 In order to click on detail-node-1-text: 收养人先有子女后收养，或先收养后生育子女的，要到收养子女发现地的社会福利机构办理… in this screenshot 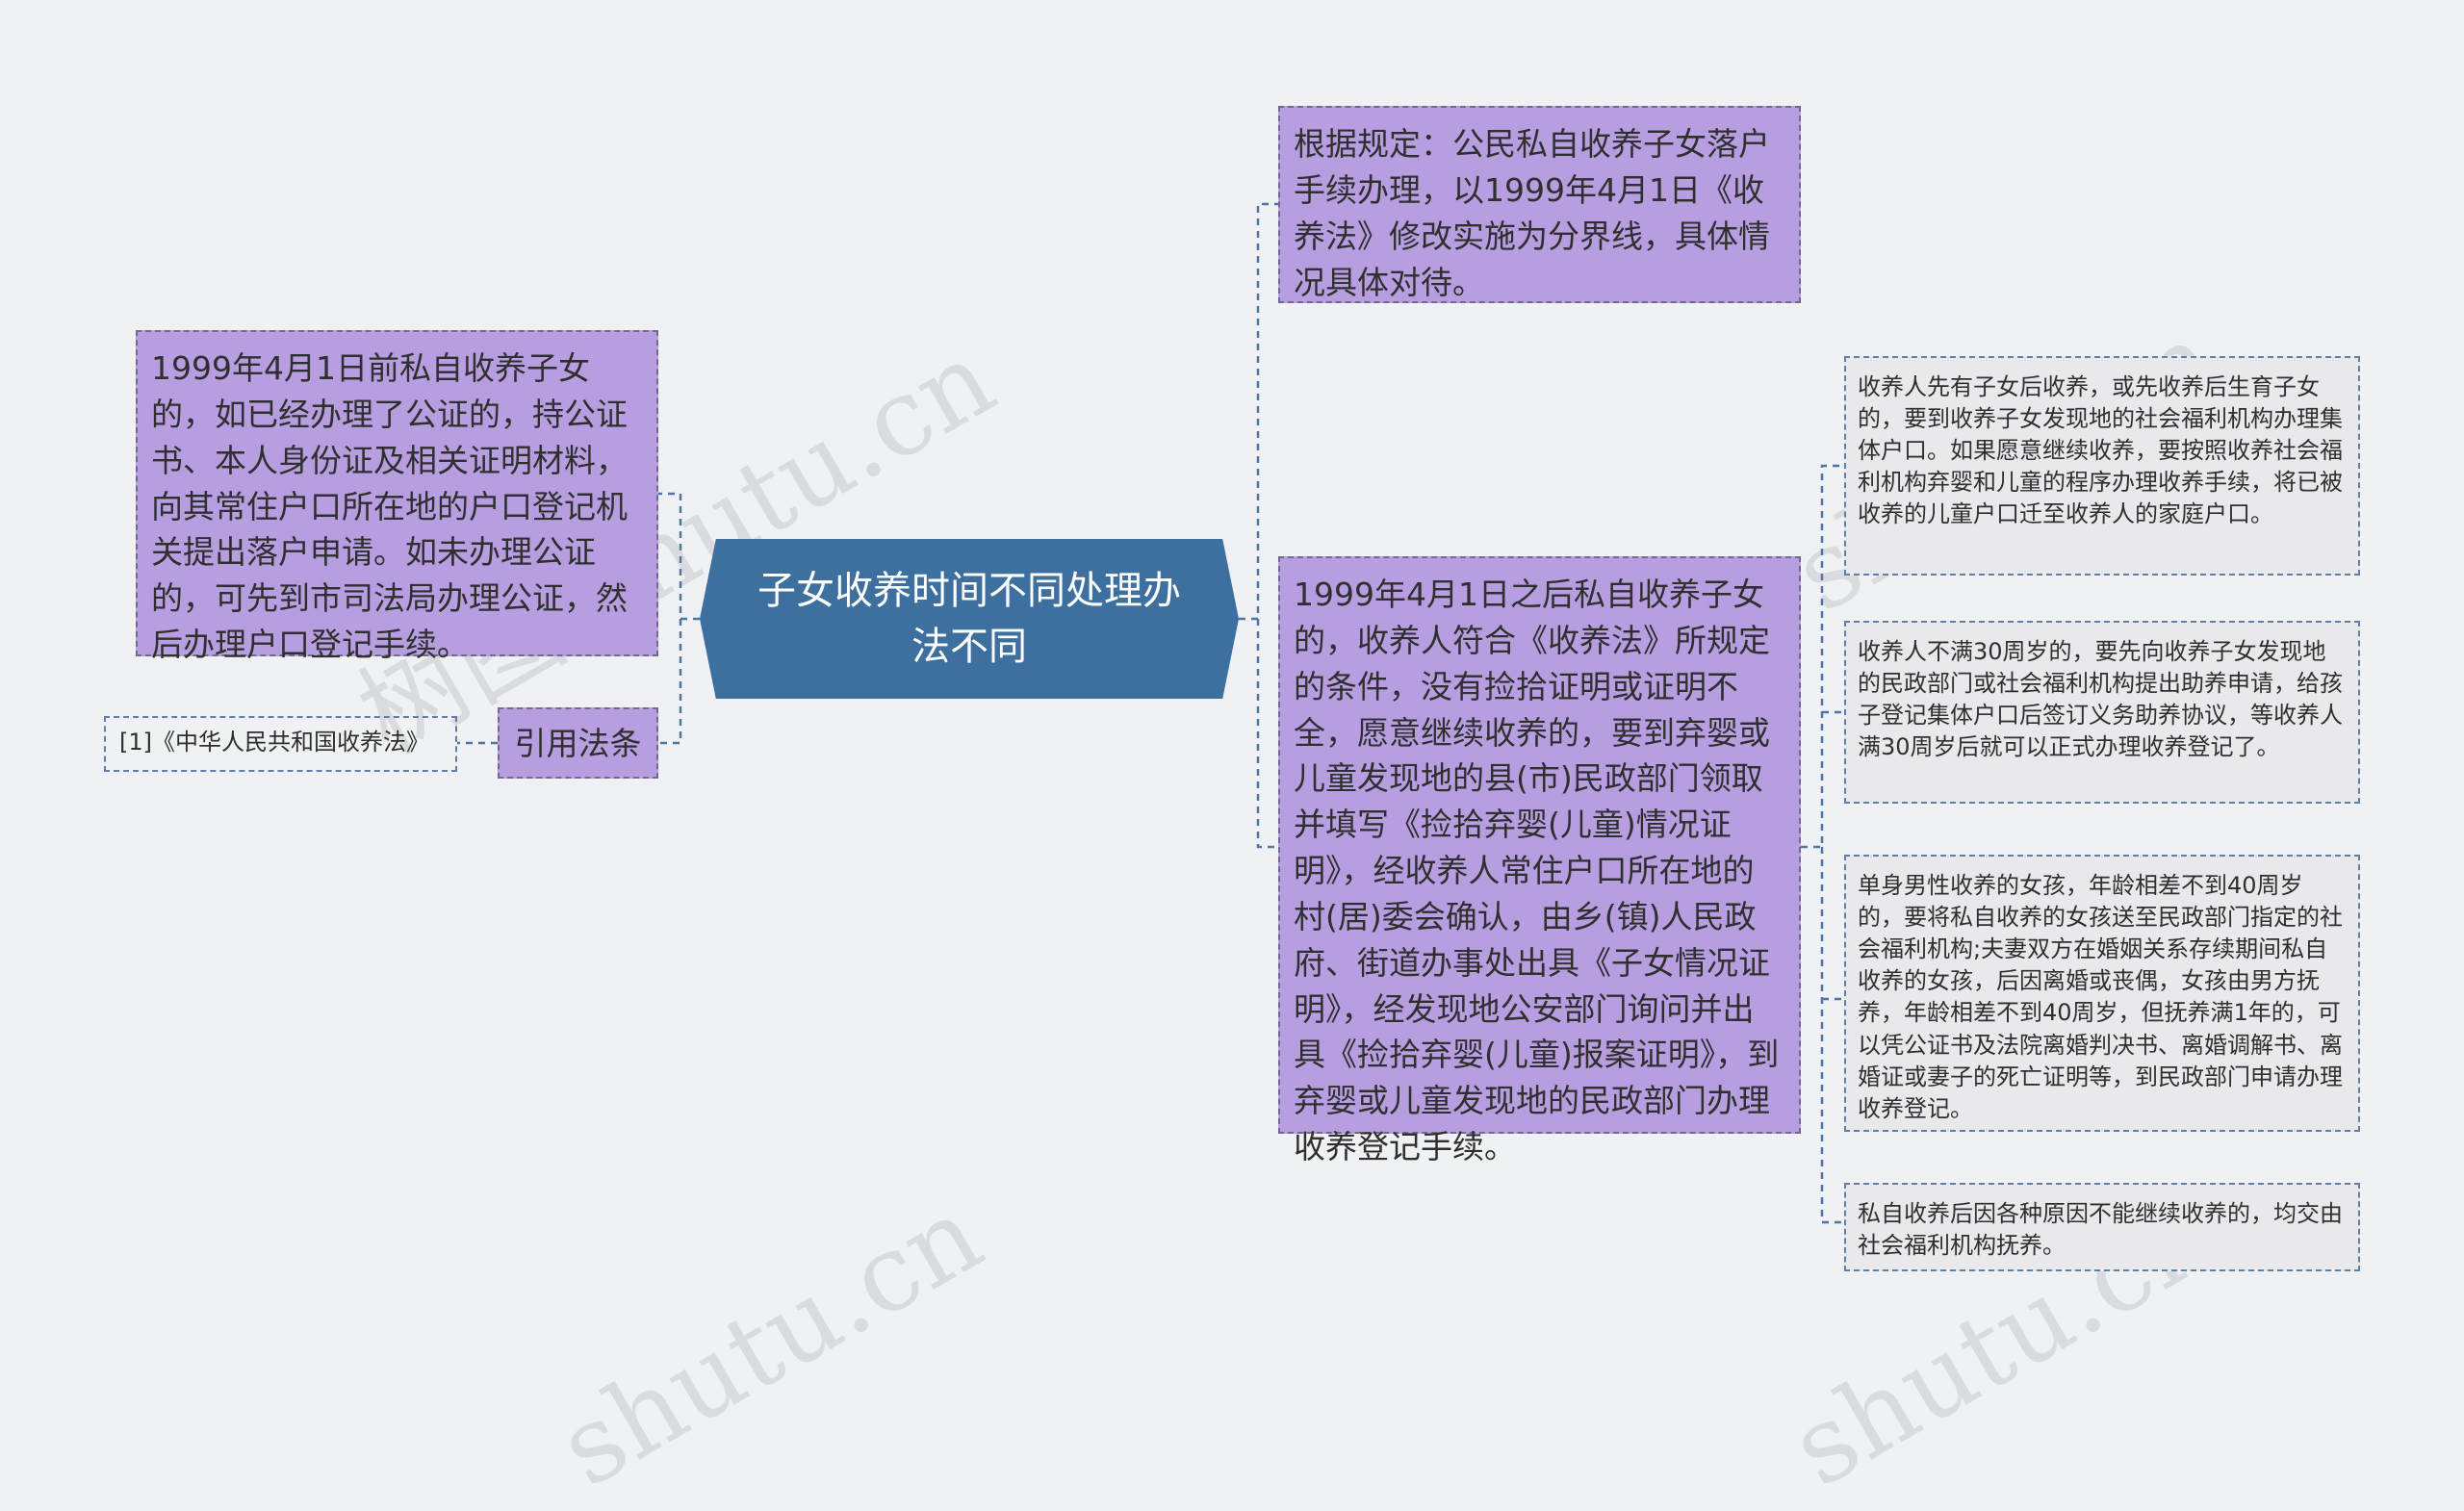, I will do `click(2100, 450)`.